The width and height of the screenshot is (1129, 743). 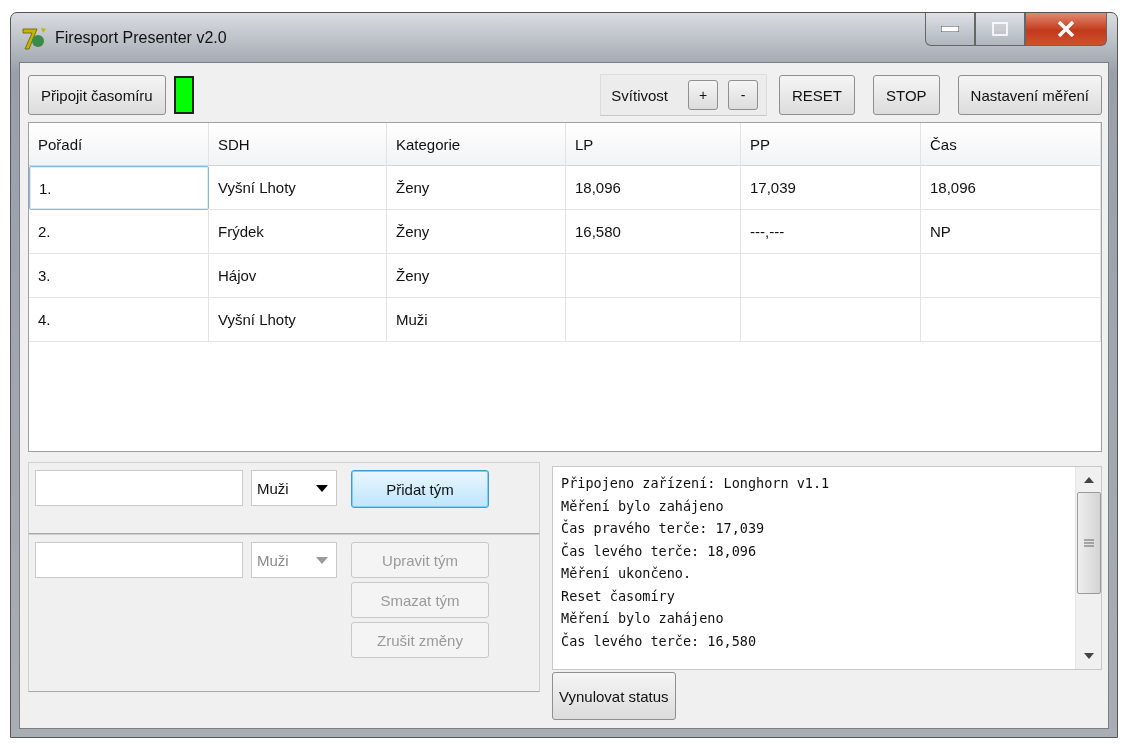 I want to click on close-button, so click(x=1066, y=29).